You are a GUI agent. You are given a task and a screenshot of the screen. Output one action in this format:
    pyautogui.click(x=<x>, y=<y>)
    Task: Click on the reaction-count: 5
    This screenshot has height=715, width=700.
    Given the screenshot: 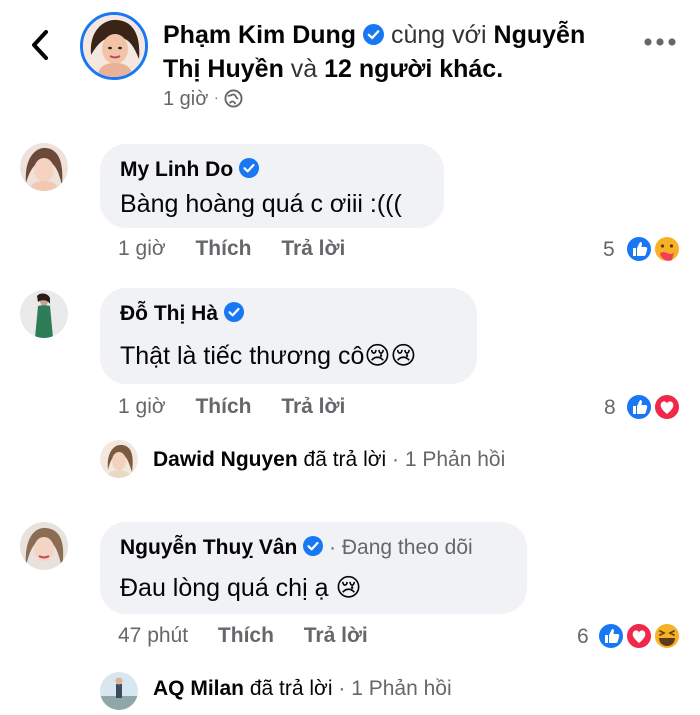 What is the action you would take?
    pyautogui.click(x=609, y=250)
    